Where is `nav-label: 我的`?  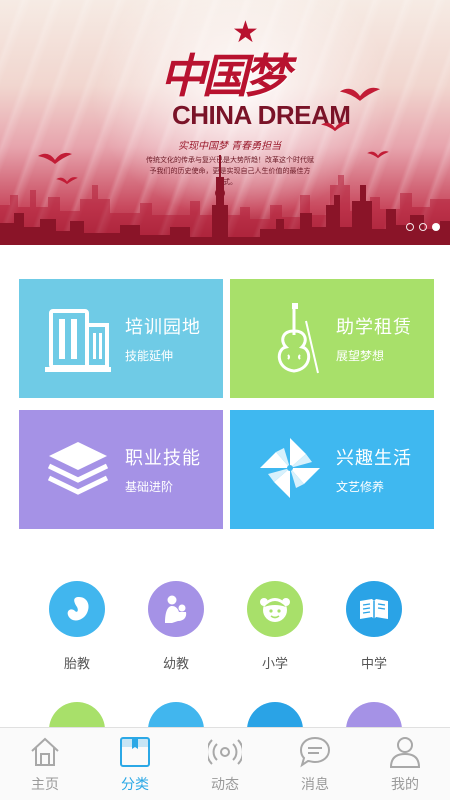 nav-label: 我的 is located at coordinates (405, 784).